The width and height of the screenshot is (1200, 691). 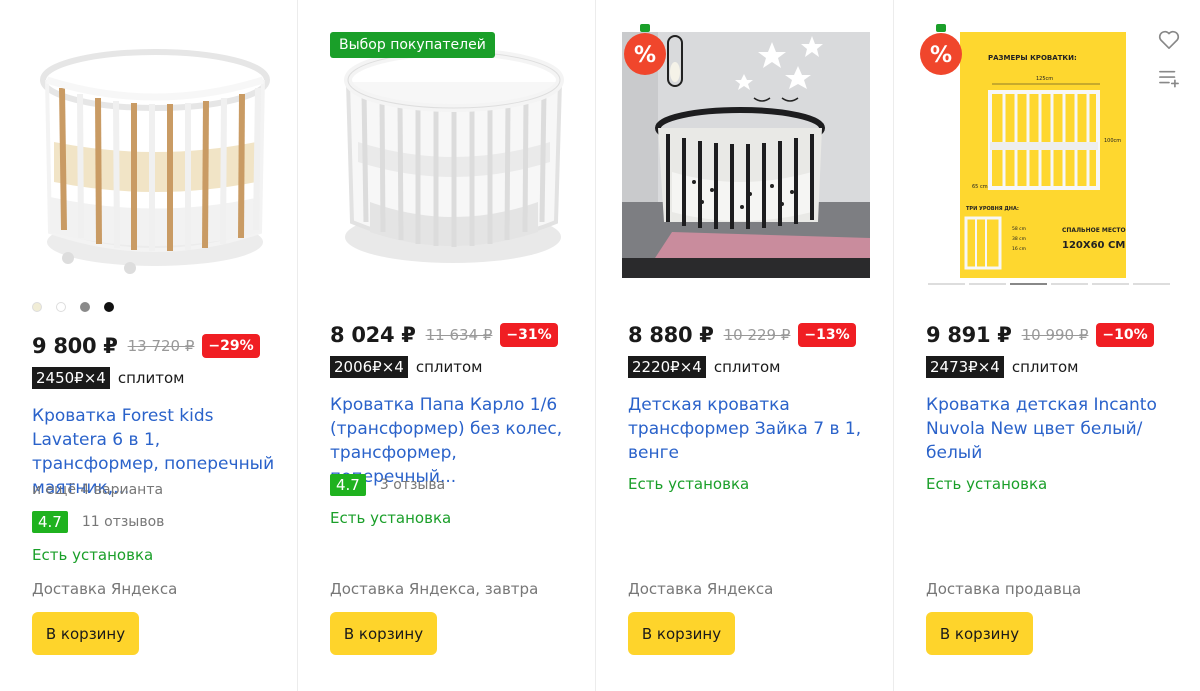 What do you see at coordinates (1019, 229) in the screenshot?
I see `image-level-1: 58 cm` at bounding box center [1019, 229].